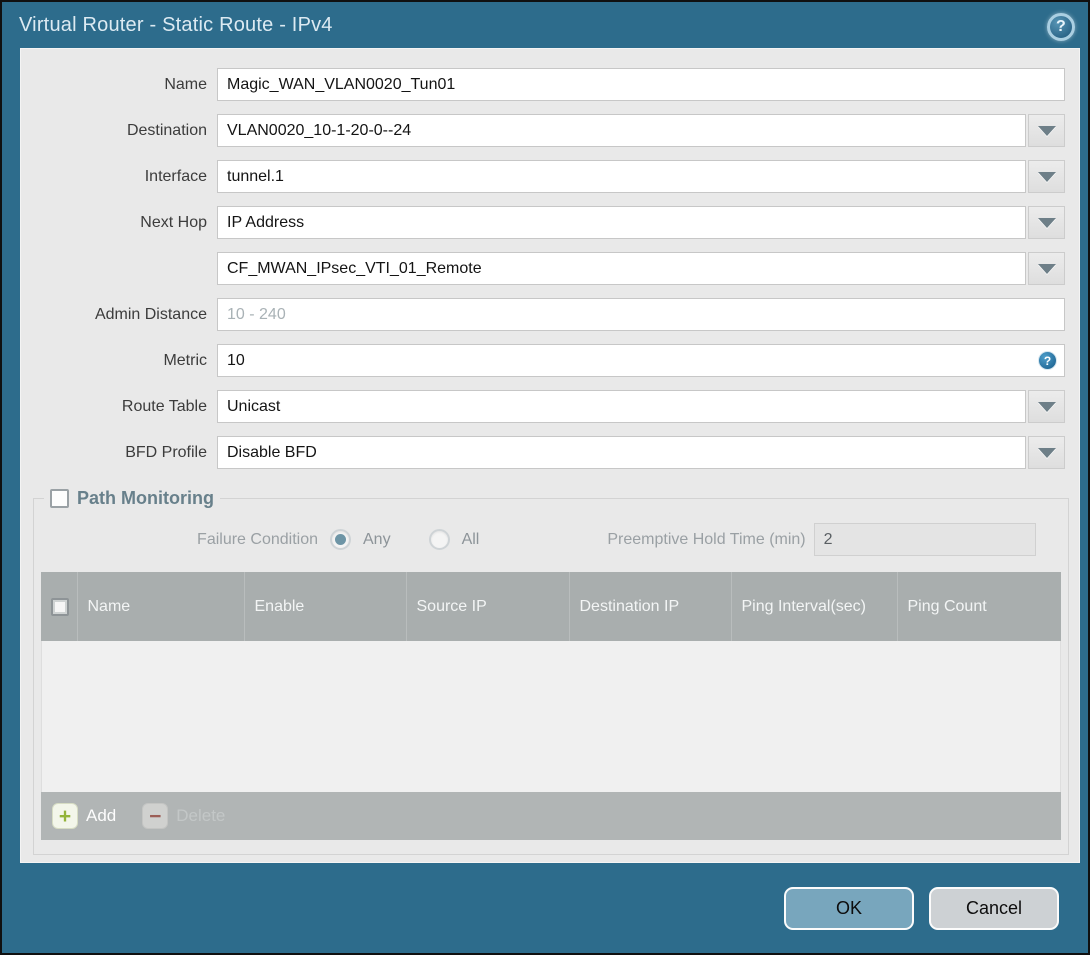 The height and width of the screenshot is (955, 1090). Describe the element at coordinates (164, 406) in the screenshot. I see `route-table-label: Route Table` at that location.